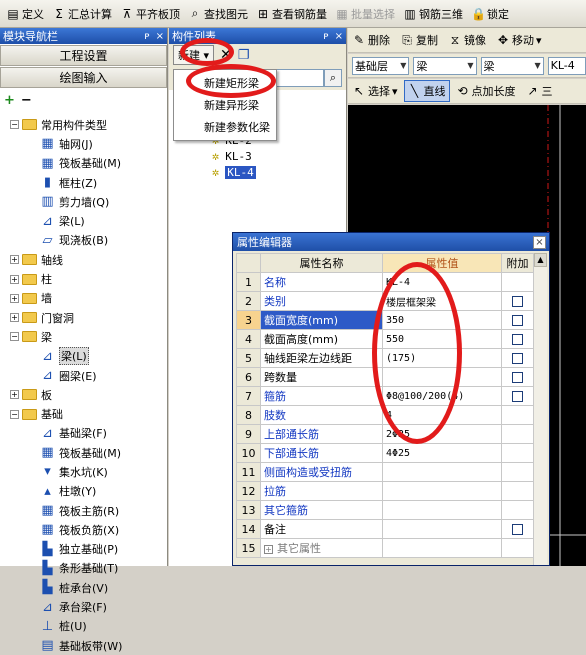 This screenshot has height=655, width=586. I want to click on component-name-select: KL-4, so click(566, 65).